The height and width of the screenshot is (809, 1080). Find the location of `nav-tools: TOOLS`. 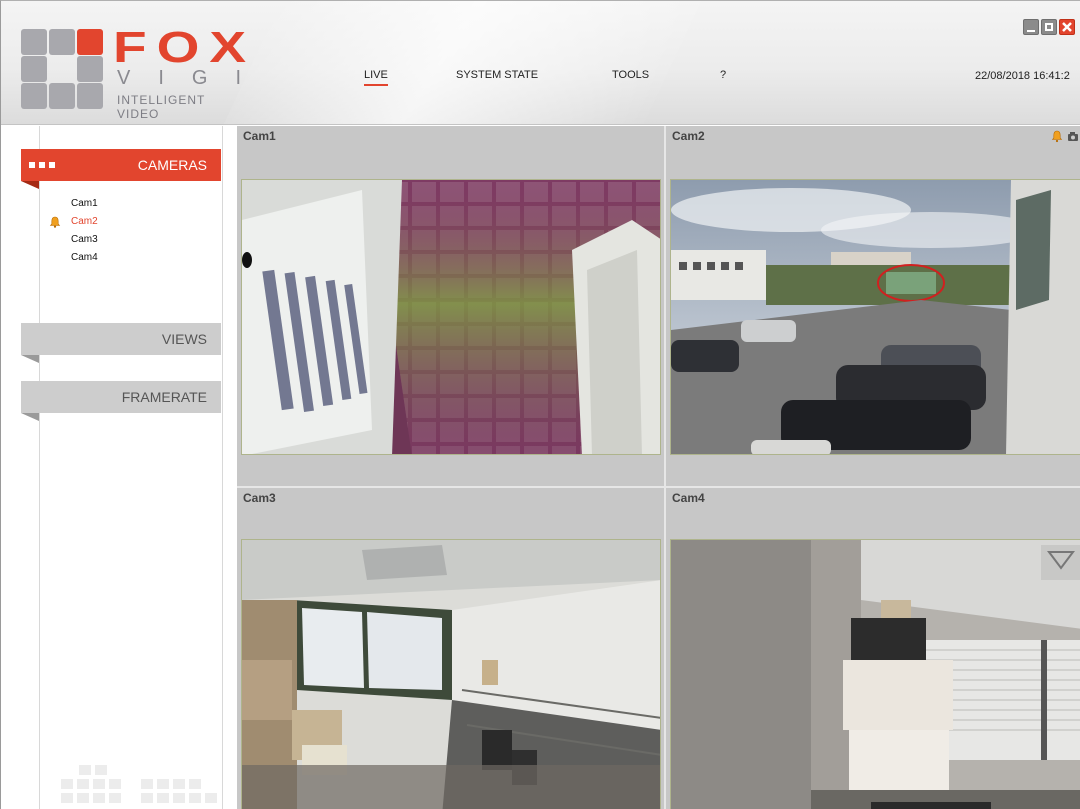

nav-tools: TOOLS is located at coordinates (630, 75).